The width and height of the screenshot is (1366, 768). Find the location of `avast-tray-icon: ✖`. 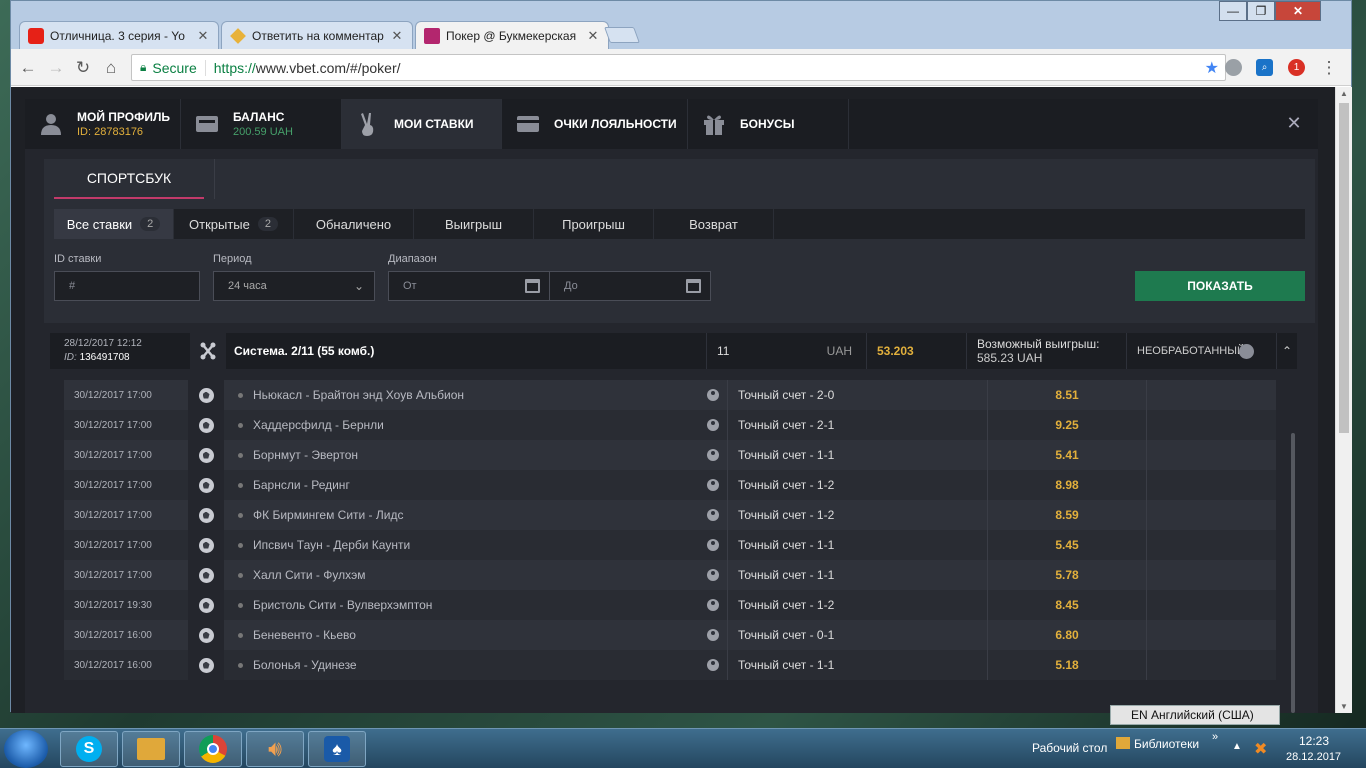

avast-tray-icon: ✖ is located at coordinates (1260, 749).